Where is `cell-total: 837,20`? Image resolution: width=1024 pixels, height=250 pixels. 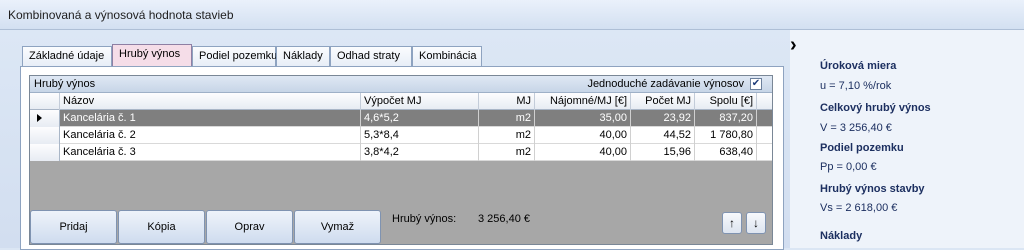 cell-total: 837,20 is located at coordinates (726, 118).